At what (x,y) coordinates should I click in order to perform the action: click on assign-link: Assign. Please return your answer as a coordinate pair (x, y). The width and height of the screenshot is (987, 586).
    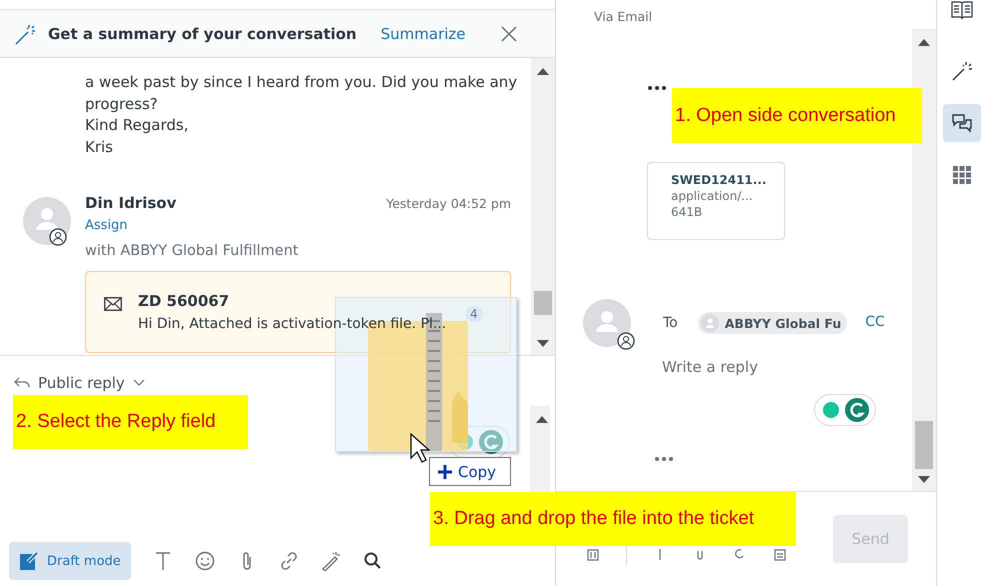
    Looking at the image, I should click on (298, 225).